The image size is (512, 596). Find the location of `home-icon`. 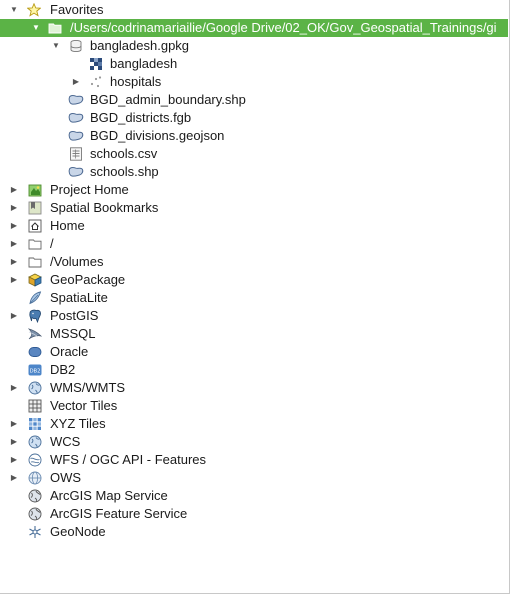

home-icon is located at coordinates (35, 226).